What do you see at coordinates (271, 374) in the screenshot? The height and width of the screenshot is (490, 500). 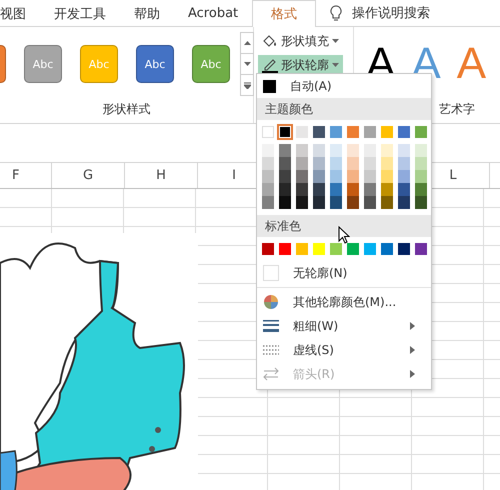 I see `arrows-icon` at bounding box center [271, 374].